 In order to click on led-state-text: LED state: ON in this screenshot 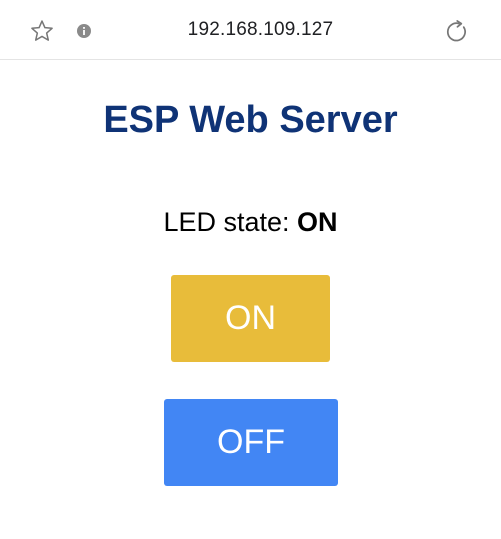, I will do `click(250, 222)`.